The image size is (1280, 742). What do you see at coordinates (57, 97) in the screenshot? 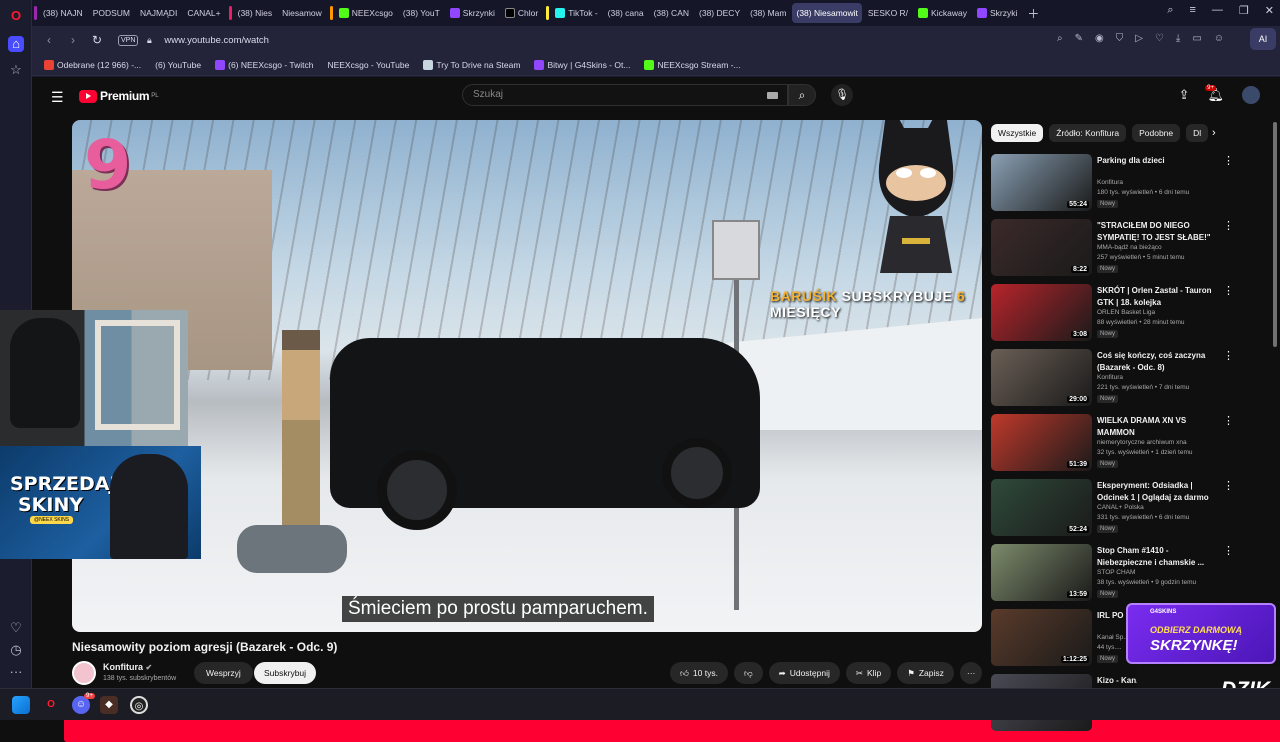
I see `menu-icon: ☰` at bounding box center [57, 97].